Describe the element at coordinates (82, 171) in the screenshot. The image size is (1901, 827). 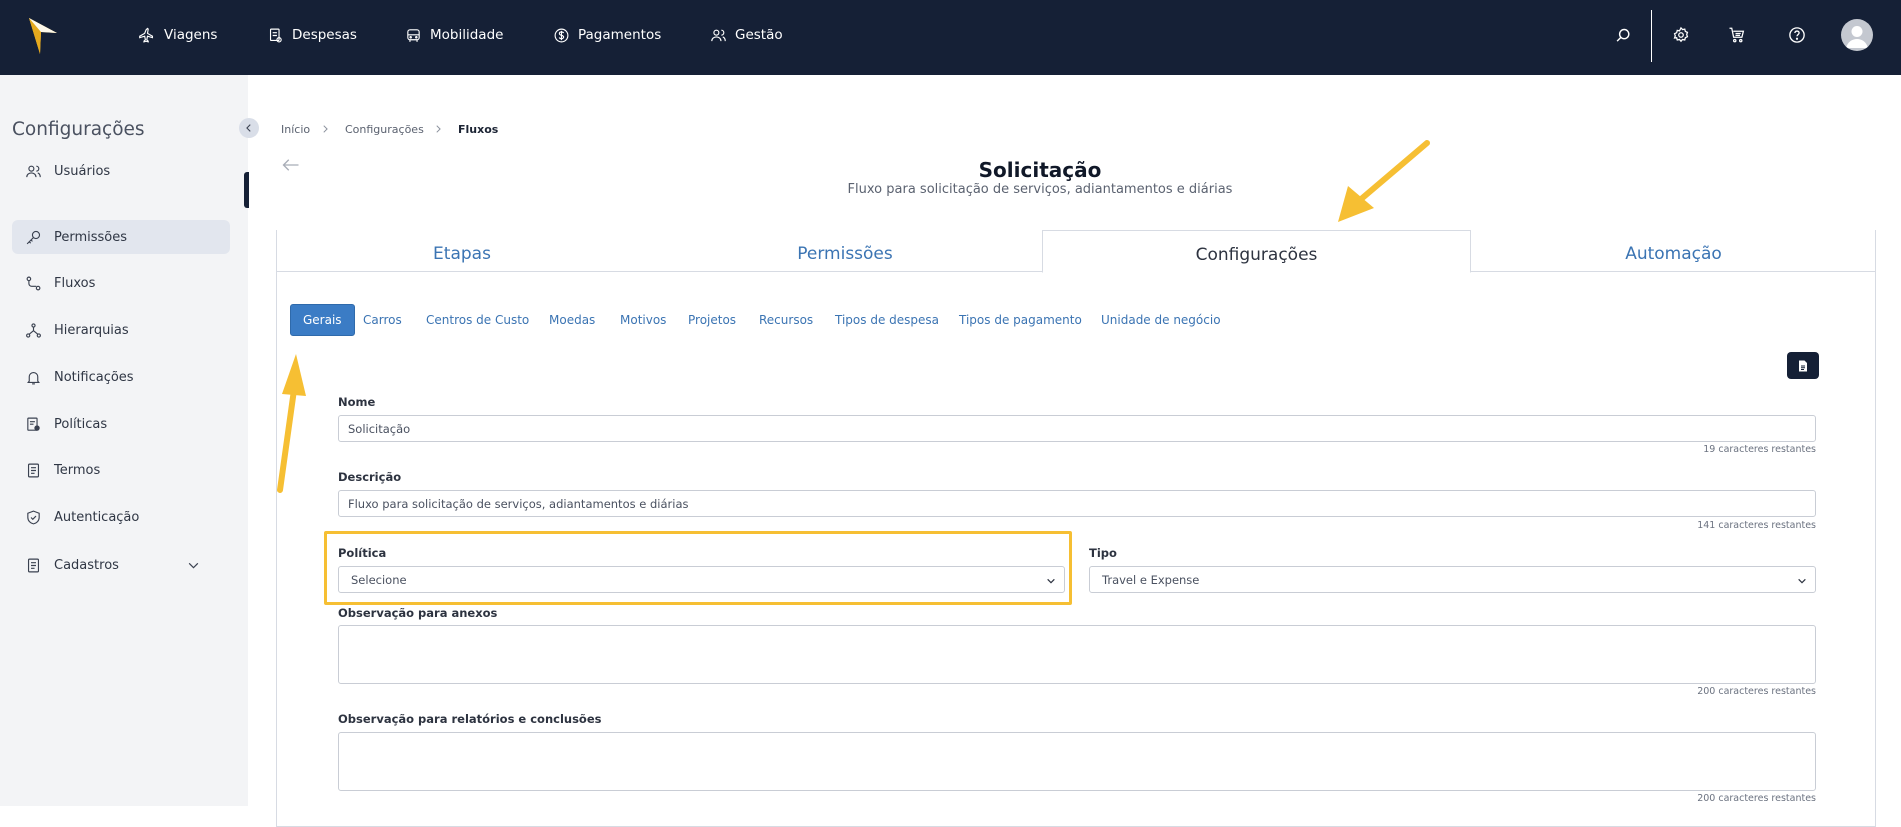
I see `sidebar-item-label: Usuários` at that location.